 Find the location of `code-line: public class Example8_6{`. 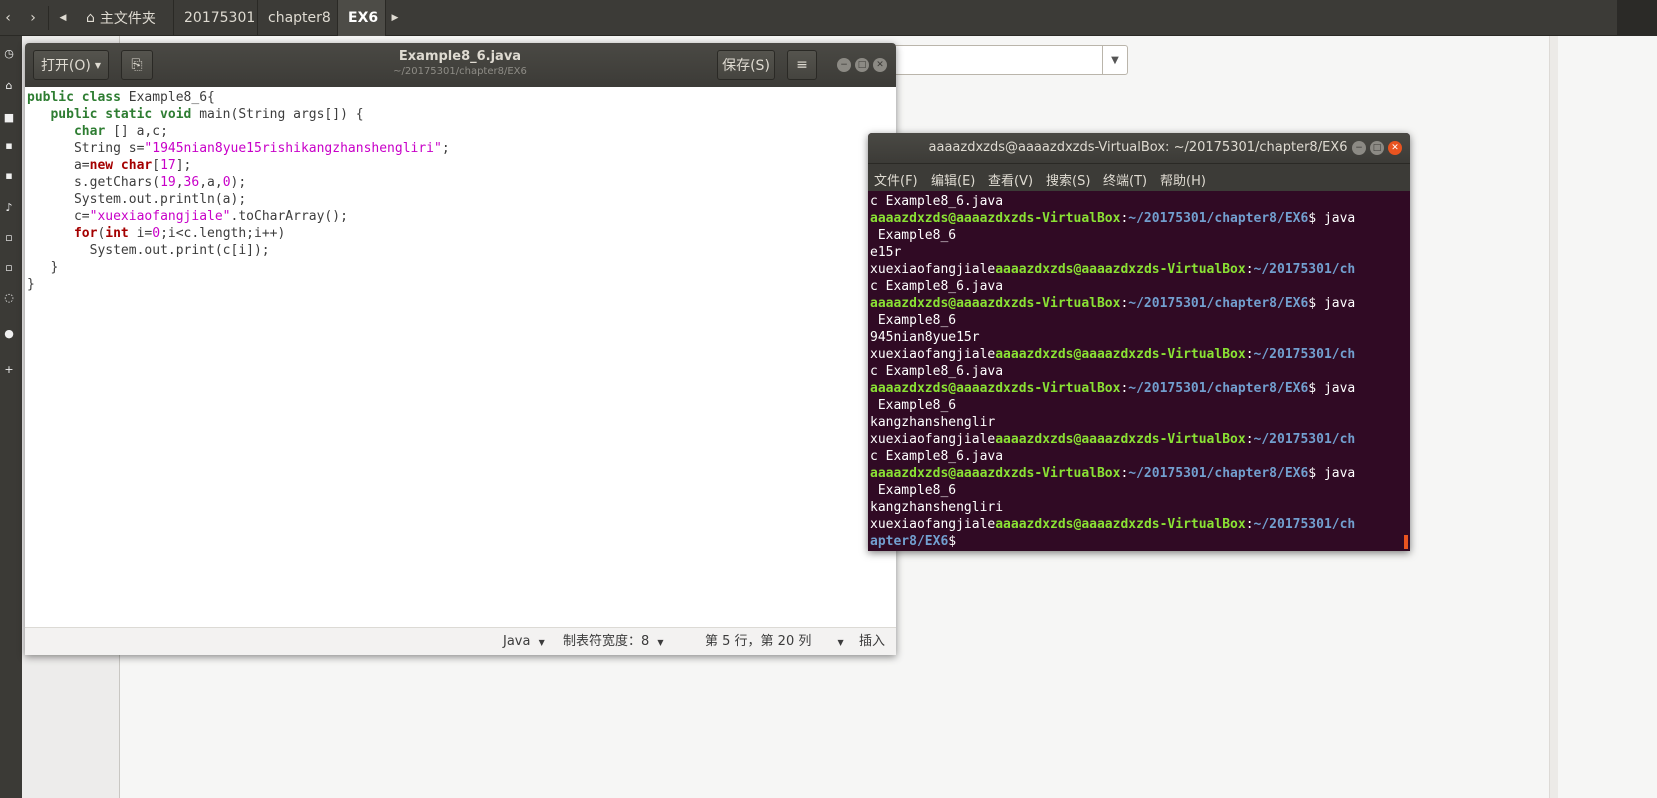

code-line: public class Example8_6{ is located at coordinates (121, 97).